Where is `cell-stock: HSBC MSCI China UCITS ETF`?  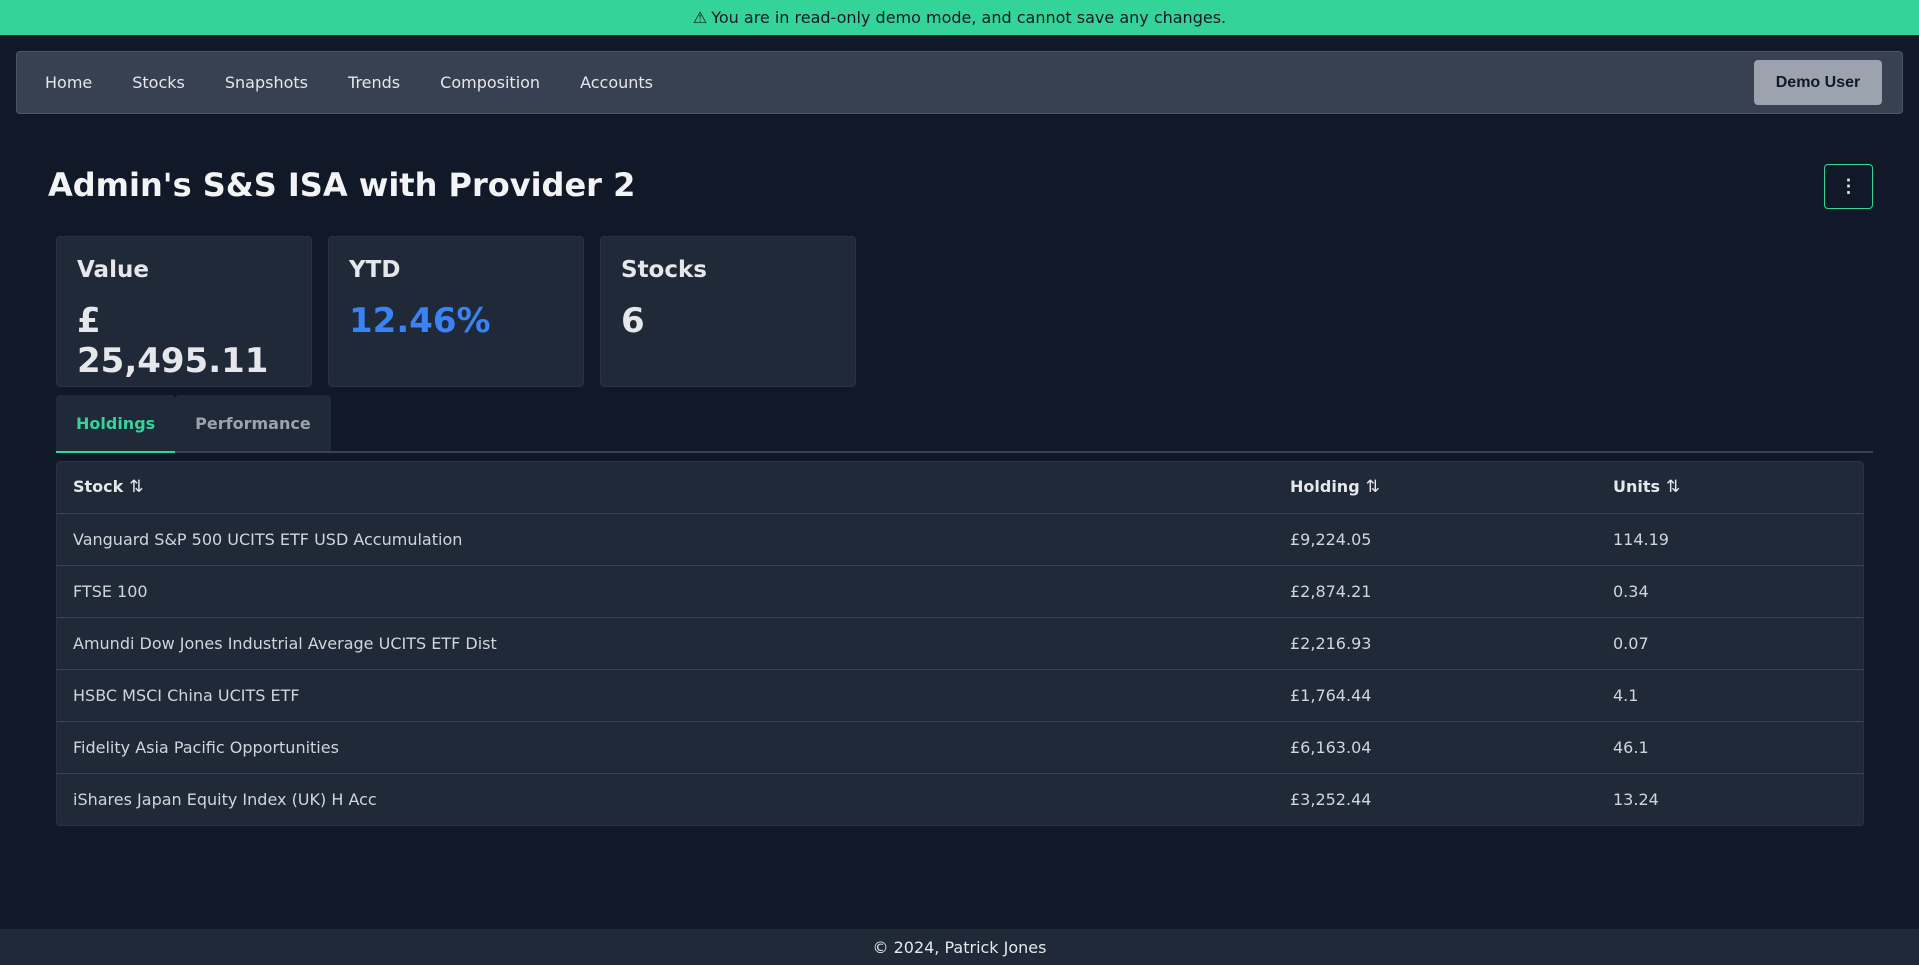 cell-stock: HSBC MSCI China UCITS ETF is located at coordinates (665, 695).